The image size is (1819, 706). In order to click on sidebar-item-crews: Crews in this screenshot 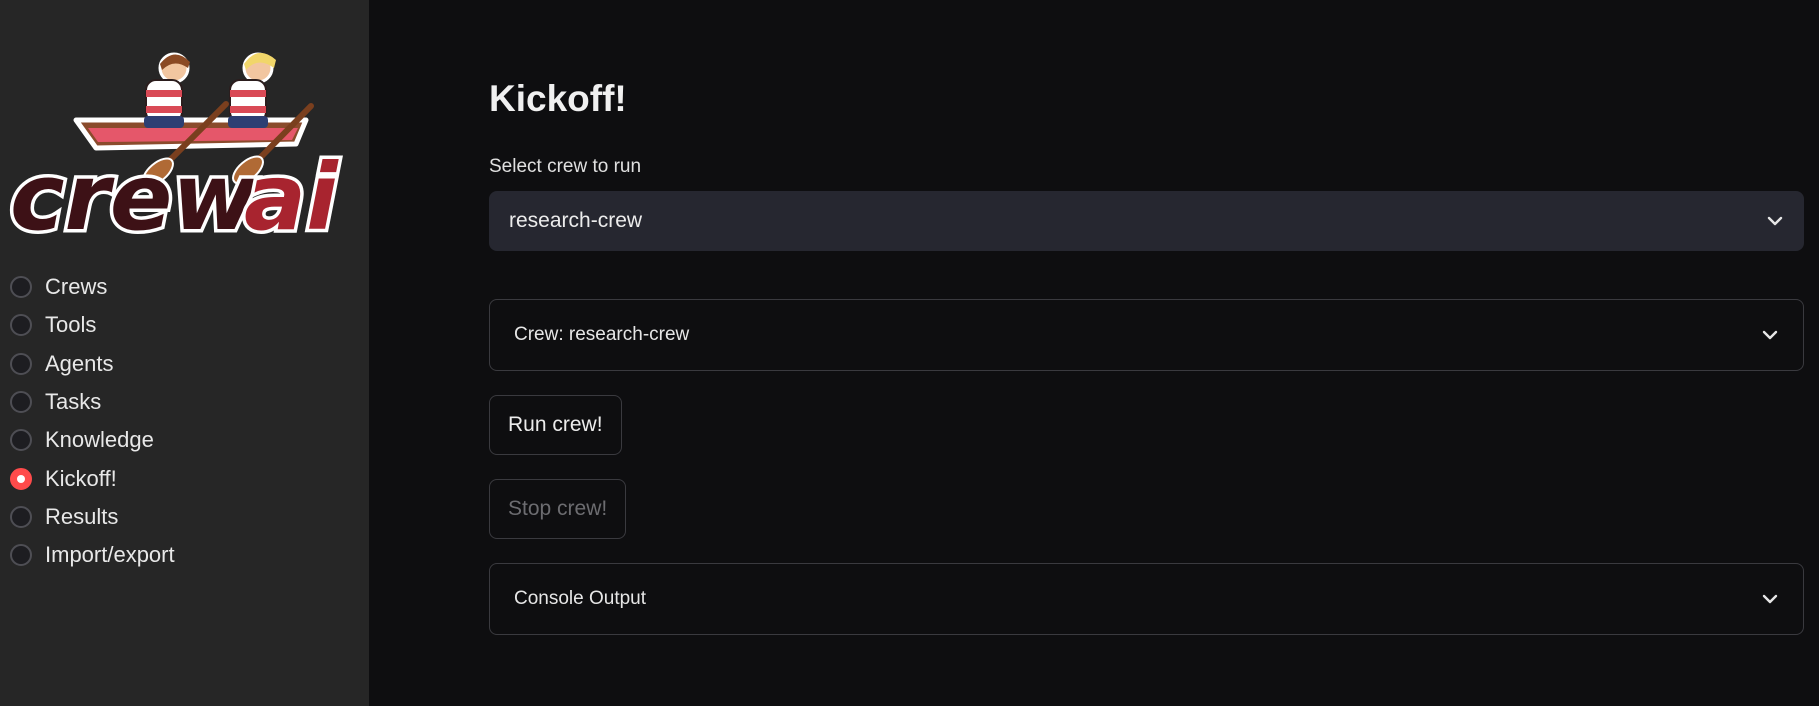, I will do `click(184, 287)`.